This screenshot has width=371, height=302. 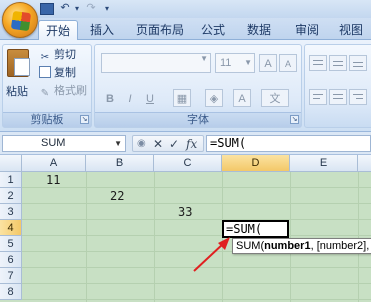 What do you see at coordinates (287, 246) in the screenshot?
I see `tooltip-current-argument: number1` at bounding box center [287, 246].